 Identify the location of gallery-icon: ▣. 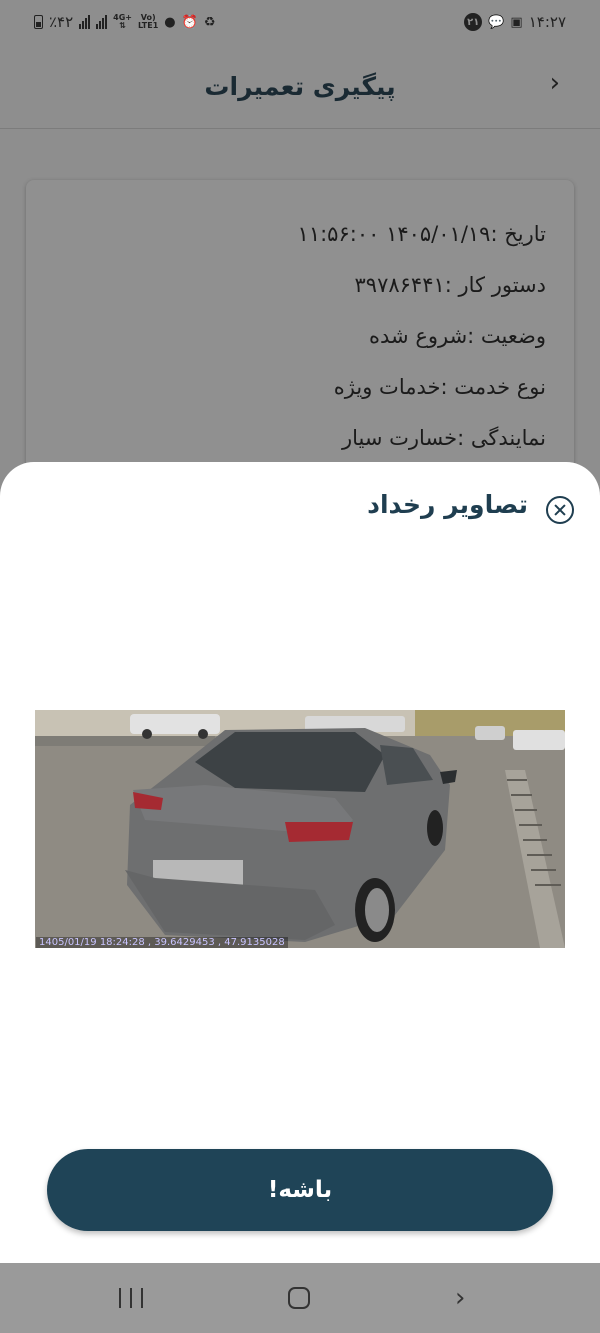
(516, 22).